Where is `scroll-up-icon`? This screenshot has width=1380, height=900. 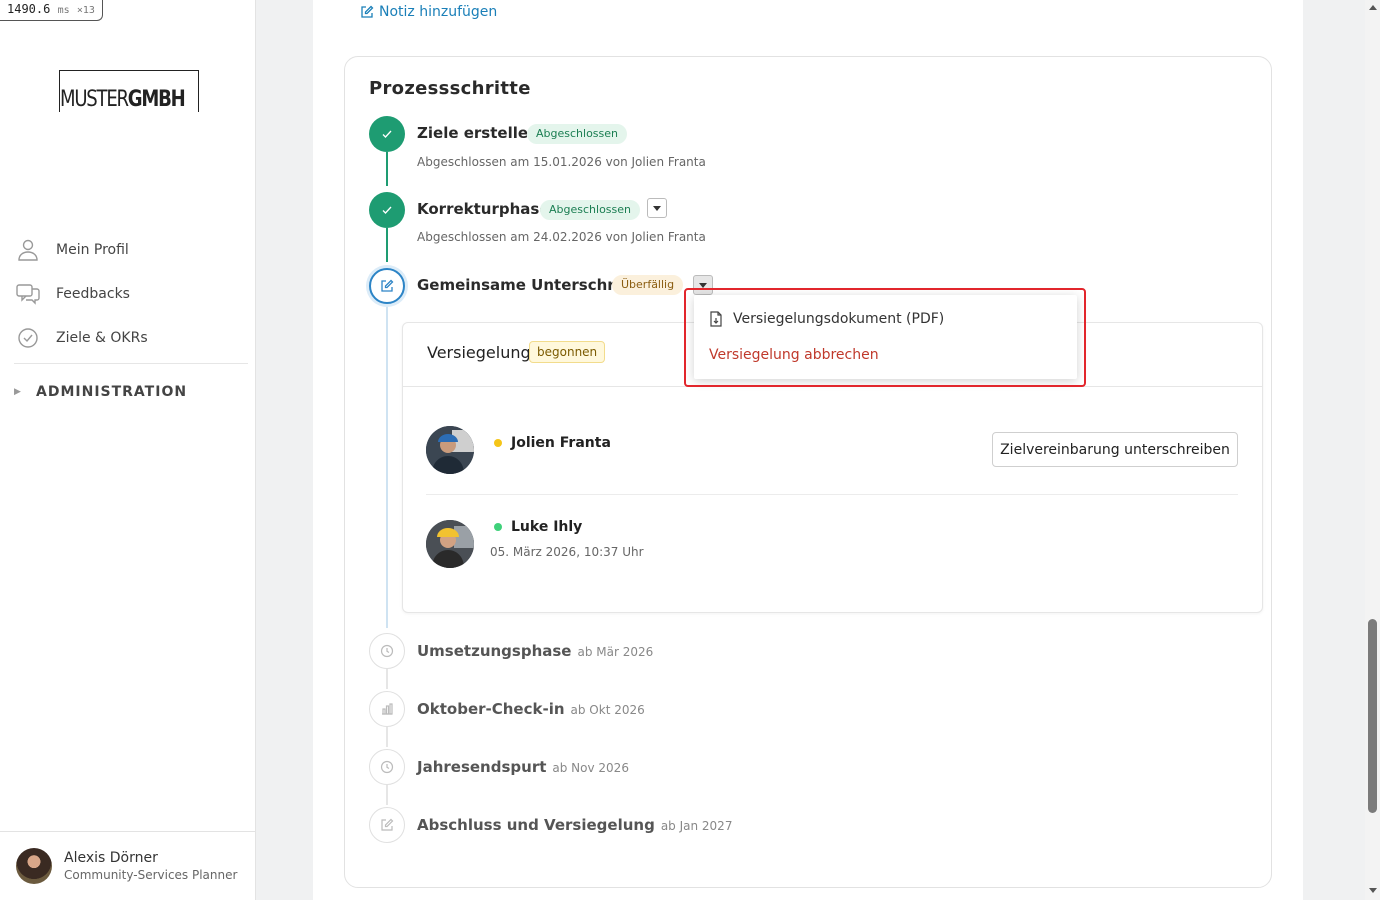 scroll-up-icon is located at coordinates (1373, 7).